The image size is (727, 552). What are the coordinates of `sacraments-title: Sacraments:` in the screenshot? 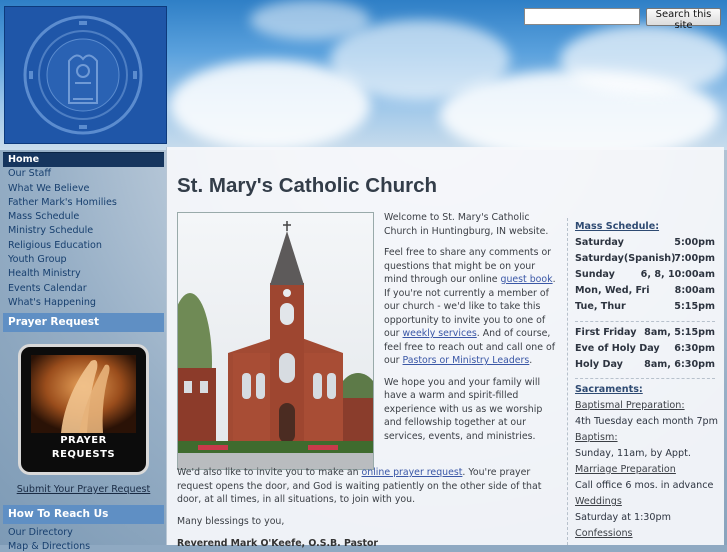 It's located at (609, 389).